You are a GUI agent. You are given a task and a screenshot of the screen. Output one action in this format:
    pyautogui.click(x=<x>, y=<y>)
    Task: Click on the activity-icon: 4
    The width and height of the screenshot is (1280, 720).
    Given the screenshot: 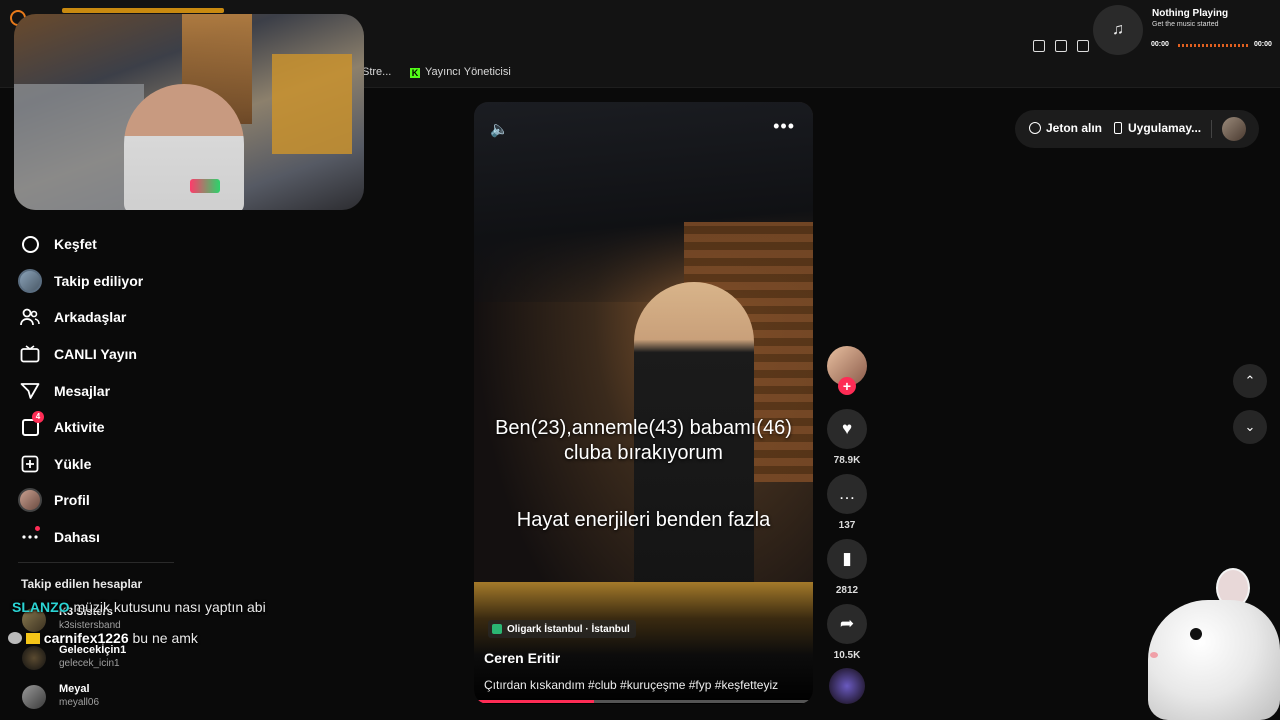 What is the action you would take?
    pyautogui.click(x=31, y=425)
    